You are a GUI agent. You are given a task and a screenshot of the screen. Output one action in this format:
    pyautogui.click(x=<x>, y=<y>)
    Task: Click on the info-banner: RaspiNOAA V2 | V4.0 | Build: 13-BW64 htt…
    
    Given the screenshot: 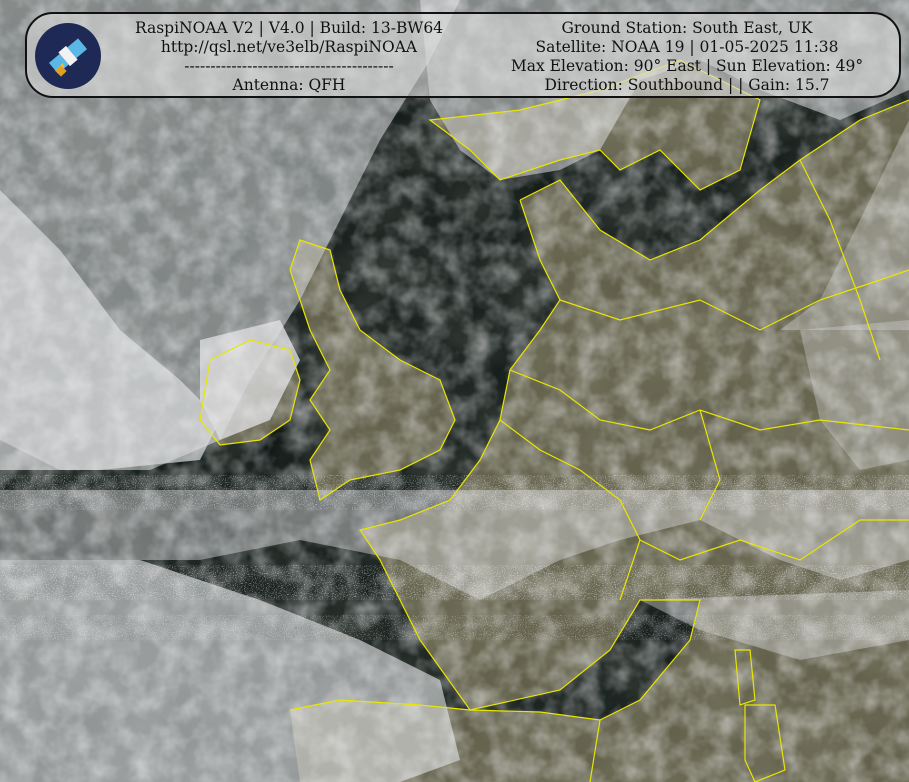 What is the action you would take?
    pyautogui.click(x=463, y=55)
    